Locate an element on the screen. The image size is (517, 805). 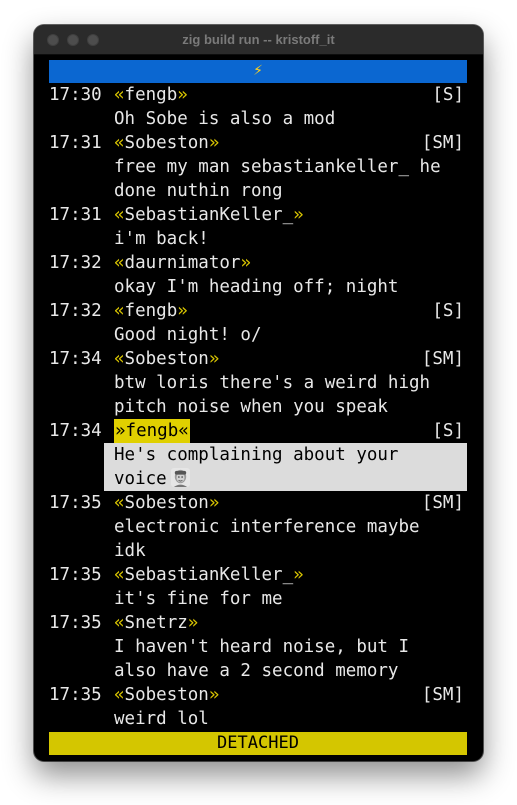
message-text: free my man sebastiankeller_ he is located at coordinates (277, 167).